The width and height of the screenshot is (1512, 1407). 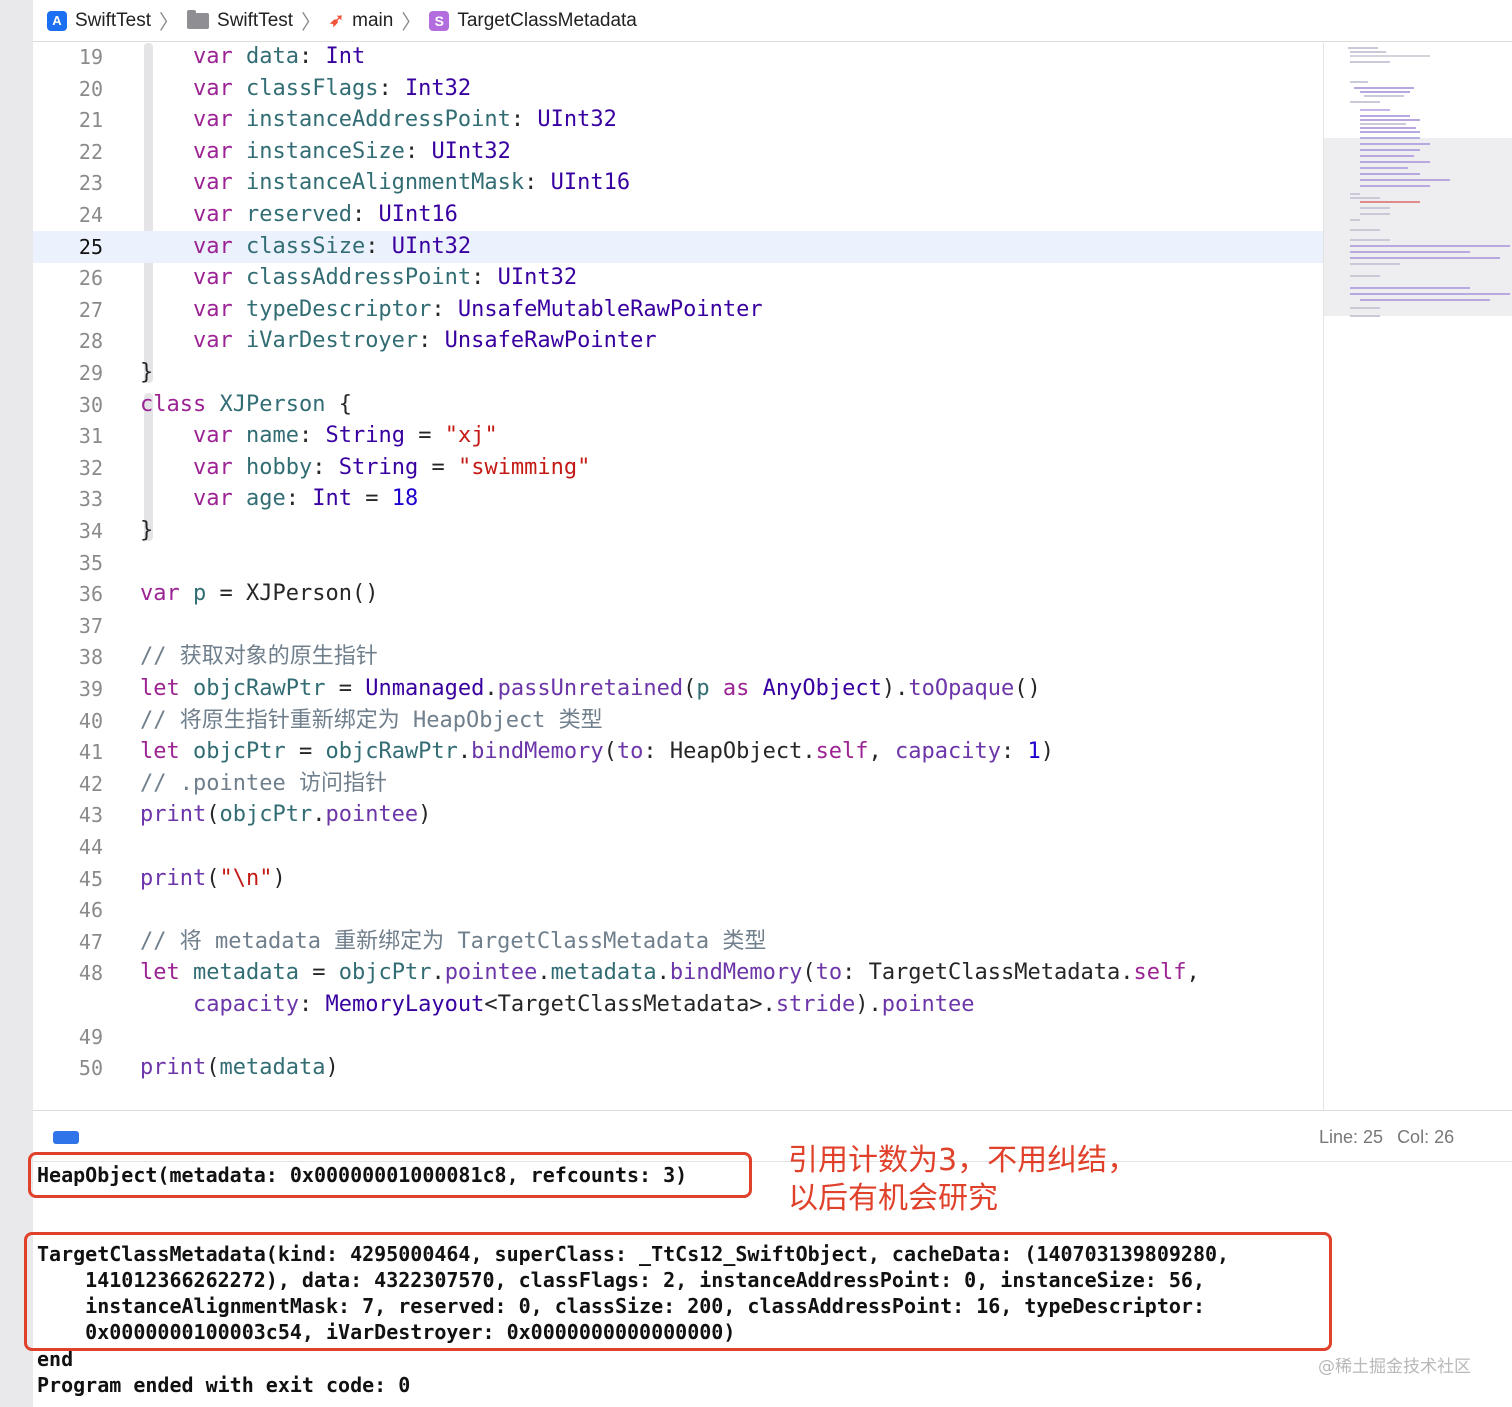 I want to click on code-token: objcPtr, so click(x=266, y=814).